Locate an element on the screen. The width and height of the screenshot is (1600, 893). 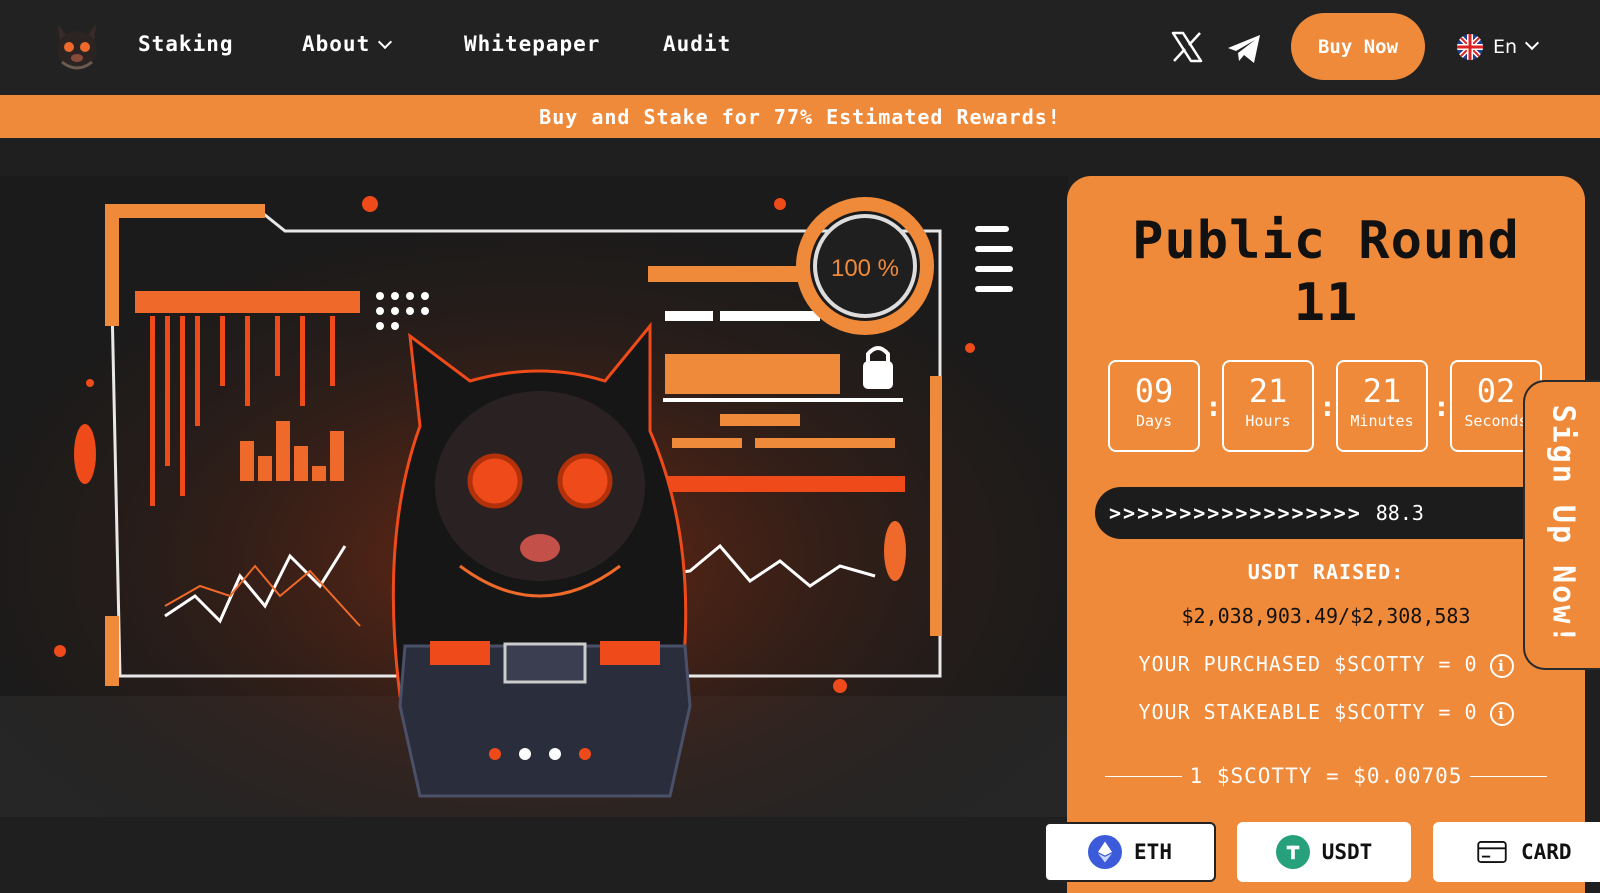
purchased-balance-text: YOUR PURCHASED $SCOTTY = 0 is located at coordinates (1308, 664).